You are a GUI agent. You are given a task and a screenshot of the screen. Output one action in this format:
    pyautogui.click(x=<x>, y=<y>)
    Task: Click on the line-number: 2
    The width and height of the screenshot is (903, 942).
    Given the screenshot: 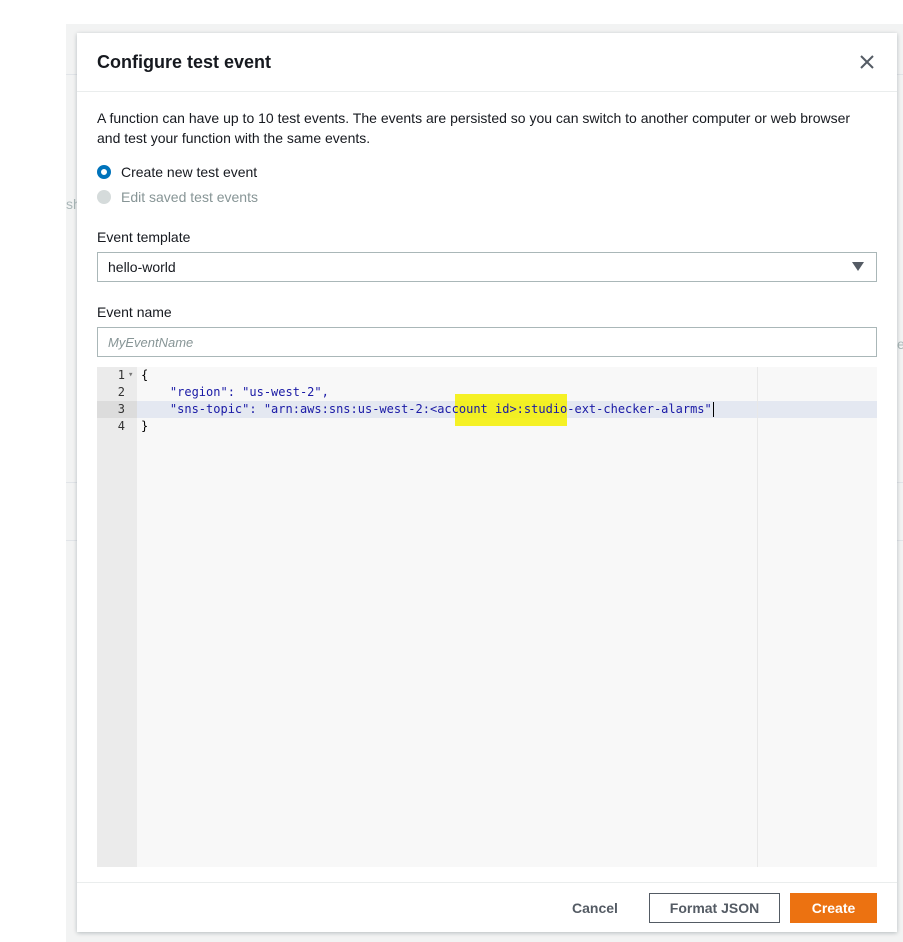 What is the action you would take?
    pyautogui.click(x=121, y=392)
    